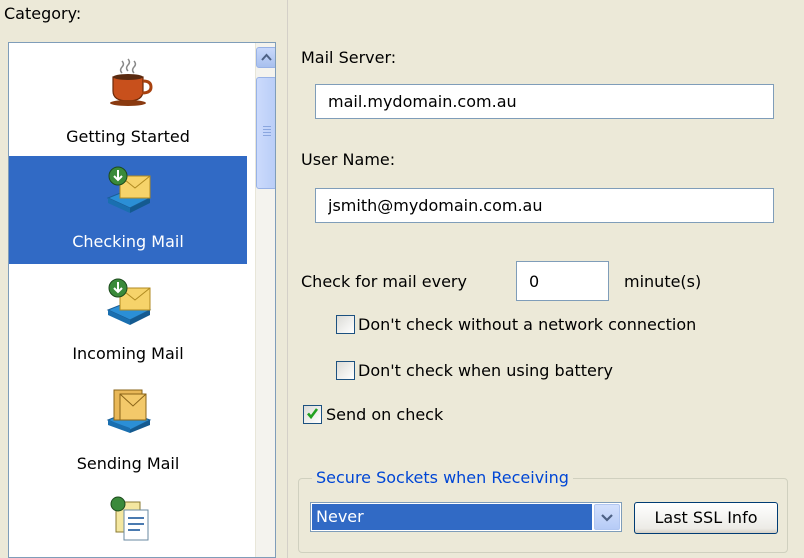 This screenshot has height=558, width=804. I want to click on category-item-getting-started: Getting Started, so click(128, 98).